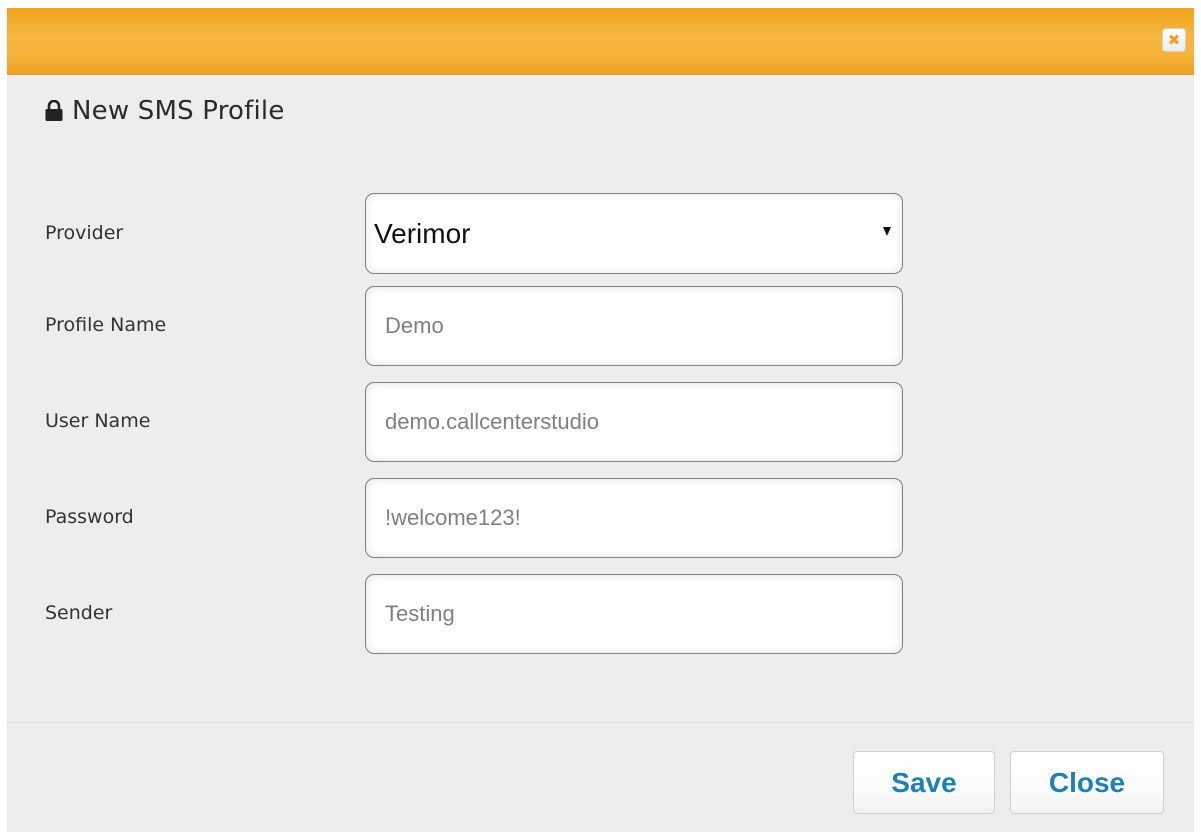 The height and width of the screenshot is (832, 1201). Describe the element at coordinates (1174, 40) in the screenshot. I see `close-icon: ✖` at that location.